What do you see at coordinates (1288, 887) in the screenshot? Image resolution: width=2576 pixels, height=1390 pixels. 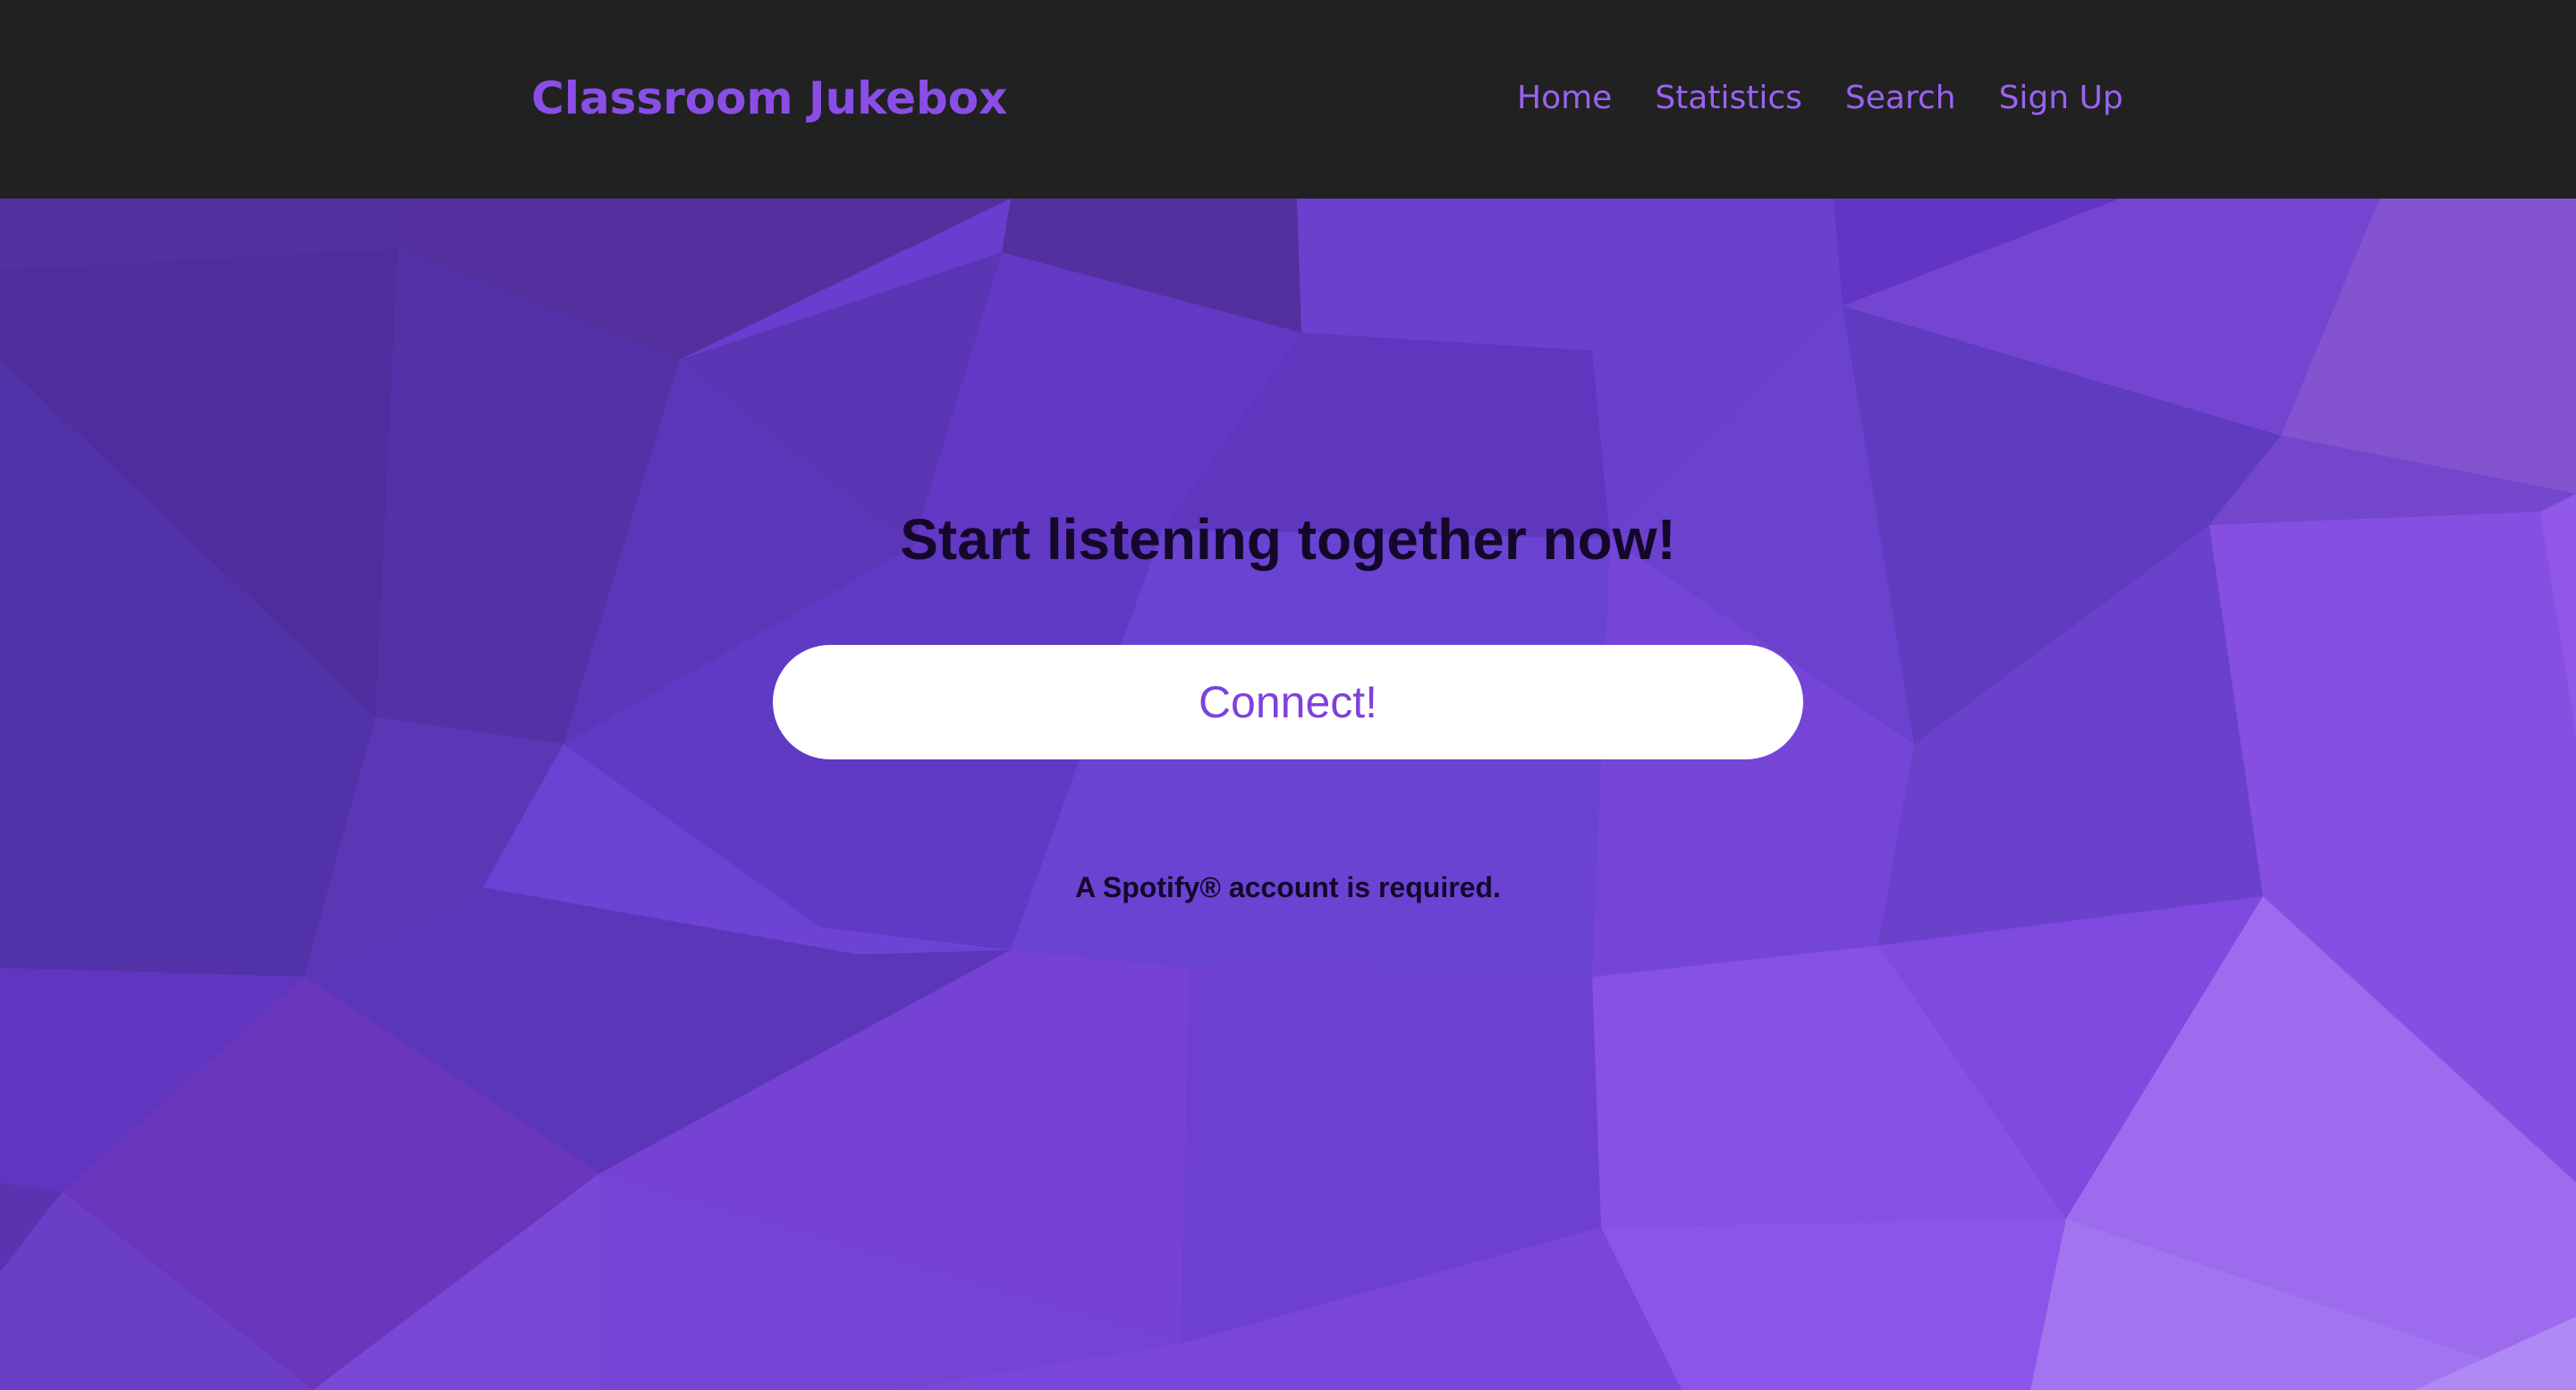 I see `spotify-requirement-note: A Spotify® account is required.` at bounding box center [1288, 887].